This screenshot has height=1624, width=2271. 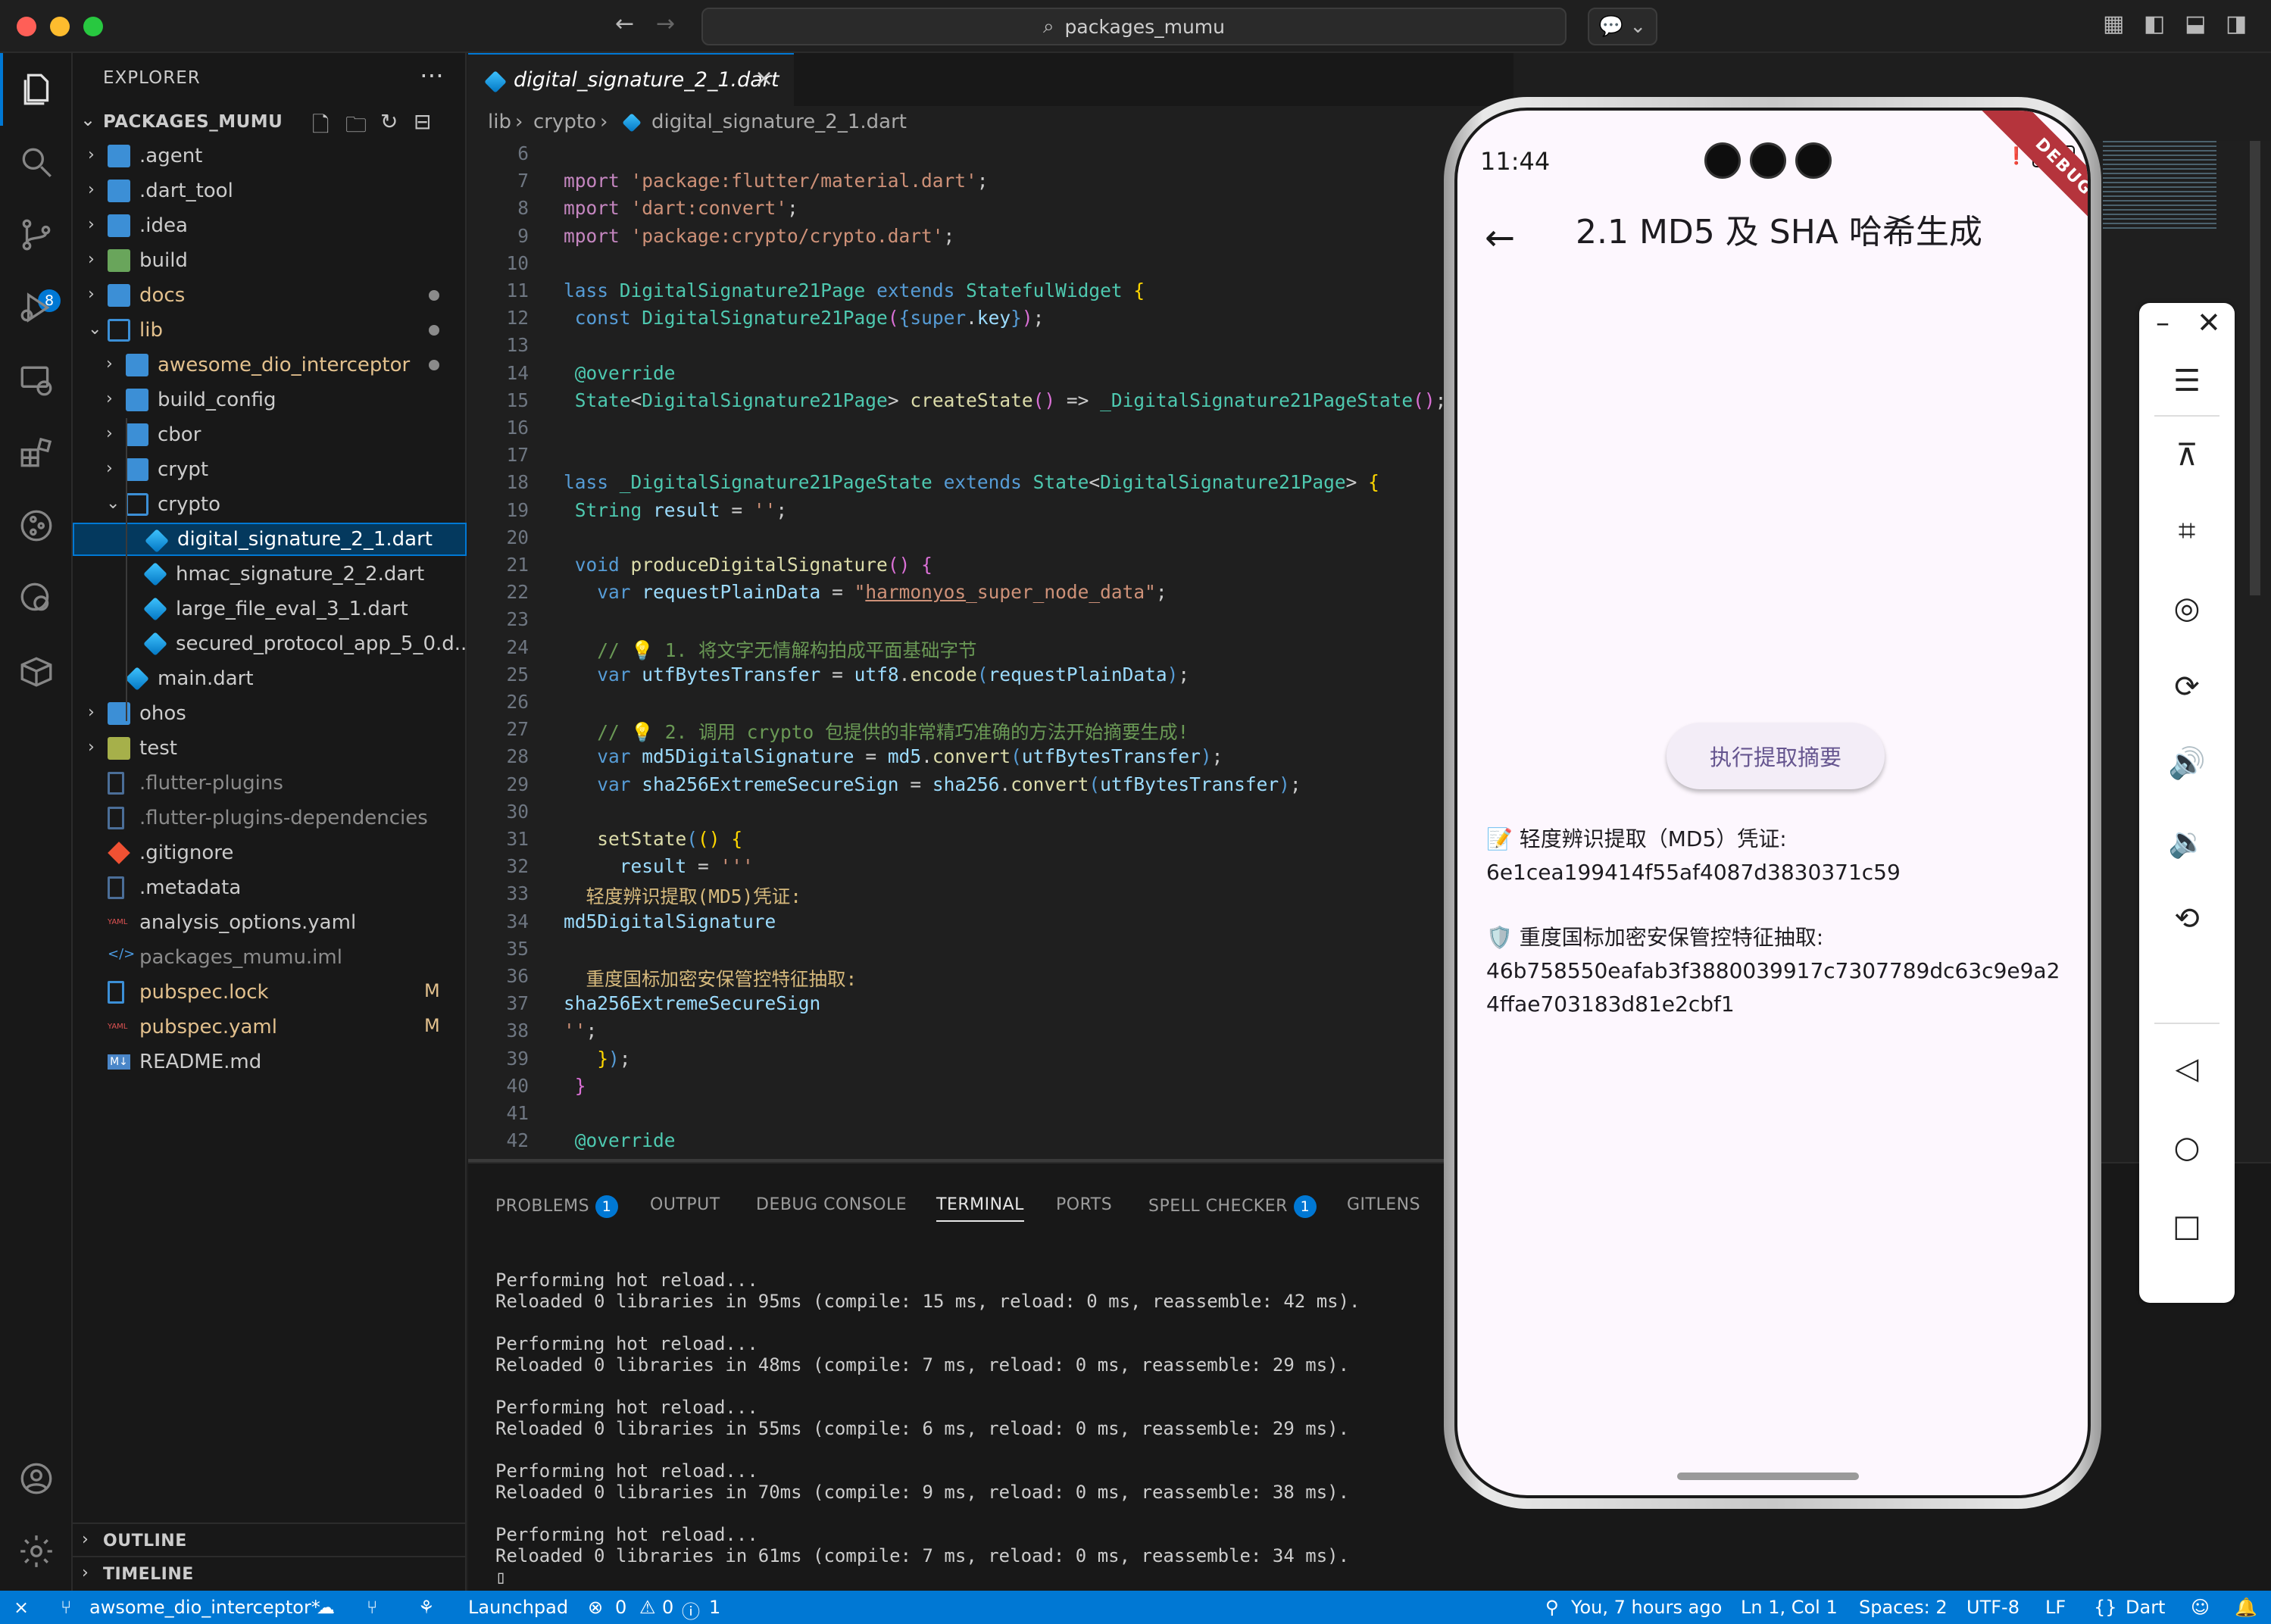 I want to click on editor-scrollbar, so click(x=2255, y=368).